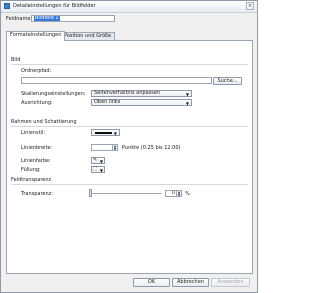 Image resolution: width=320 pixels, height=293 pixels. I want to click on scaling-label: Skalierungseinstellungen:, so click(53, 94).